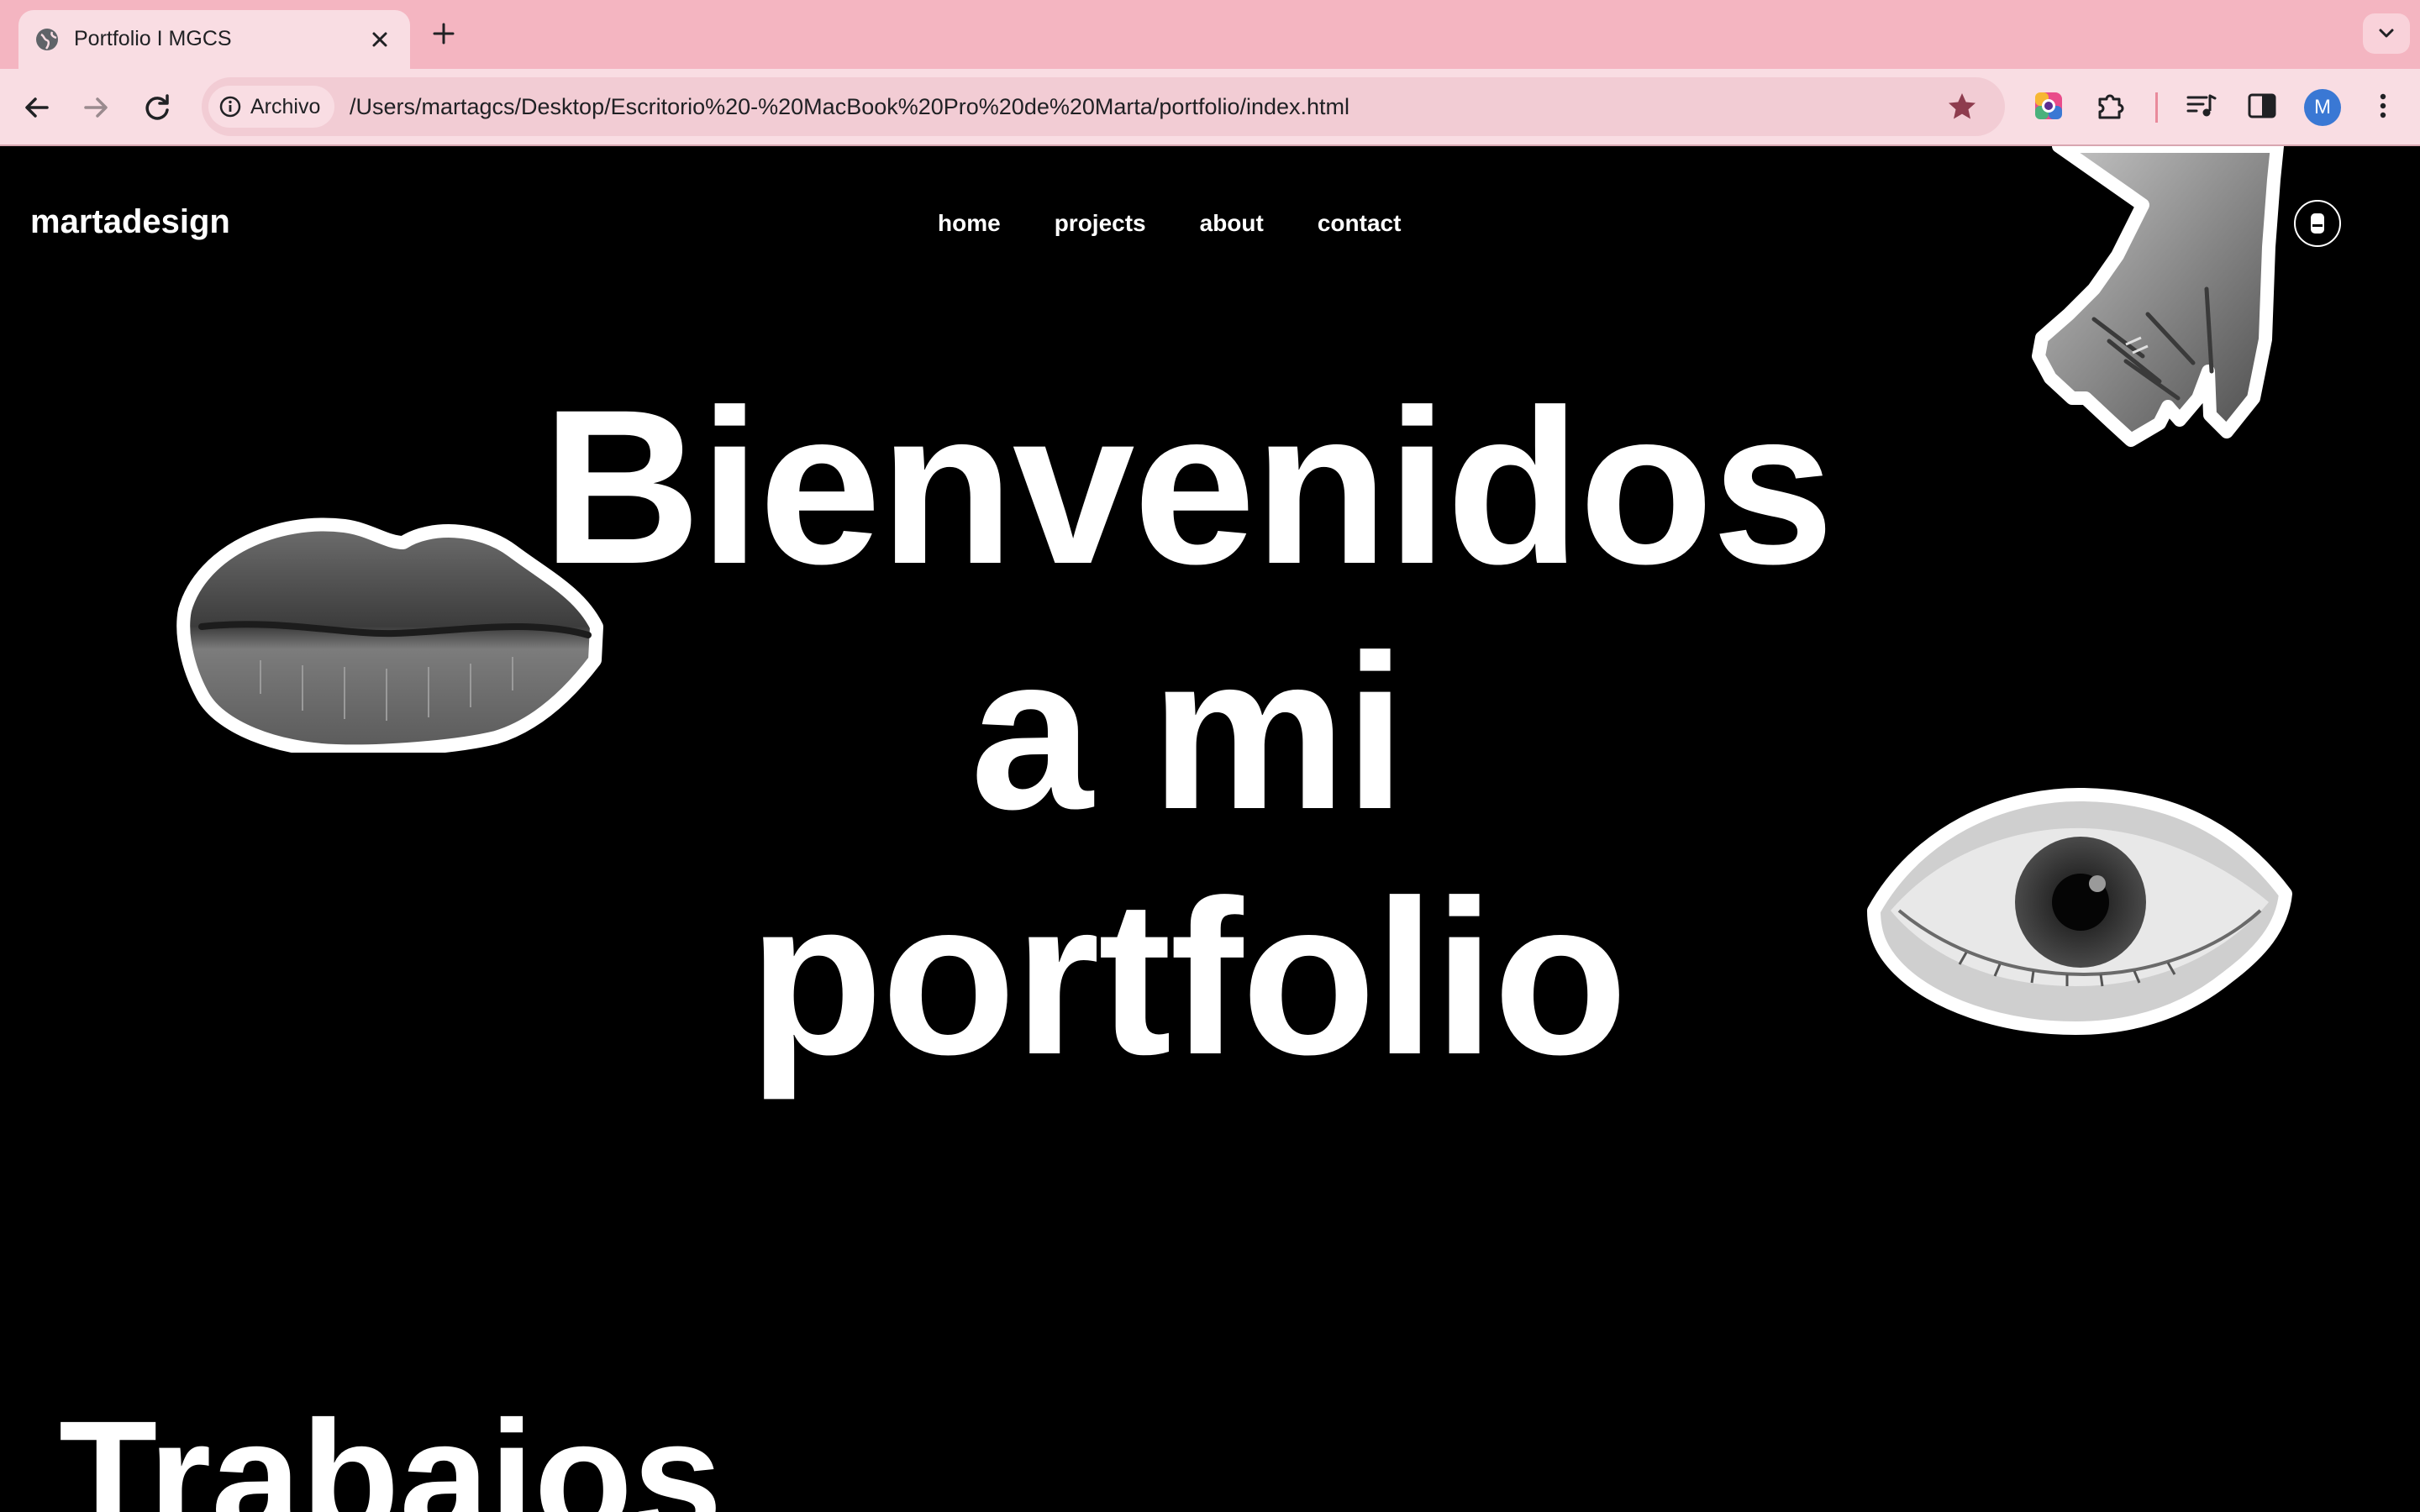 The image size is (2420, 1512). I want to click on hero-line-1: Bienvenidos, so click(1188, 487).